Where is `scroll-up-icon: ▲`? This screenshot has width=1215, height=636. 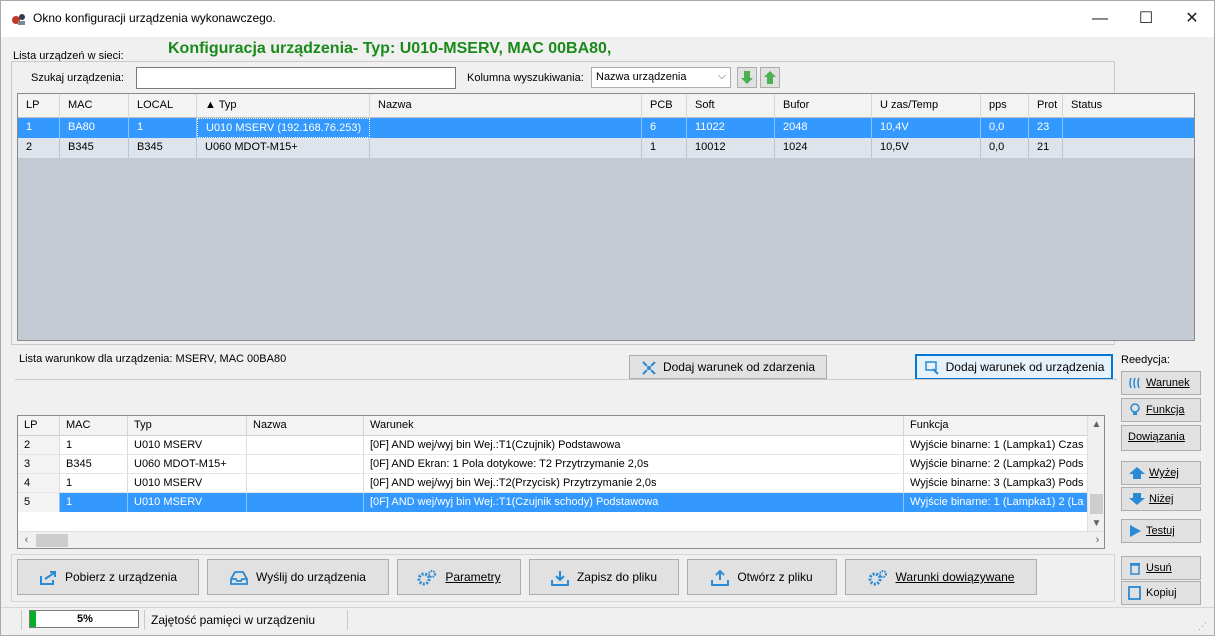
scroll-up-icon: ▲ is located at coordinates (1096, 424).